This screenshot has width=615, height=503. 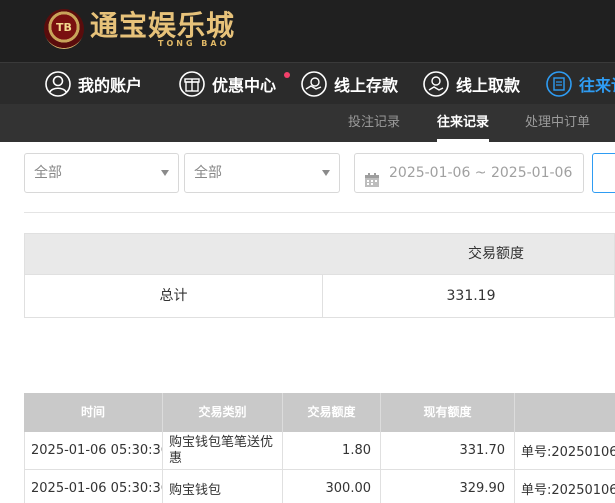 I want to click on notification-dot, so click(x=287, y=75).